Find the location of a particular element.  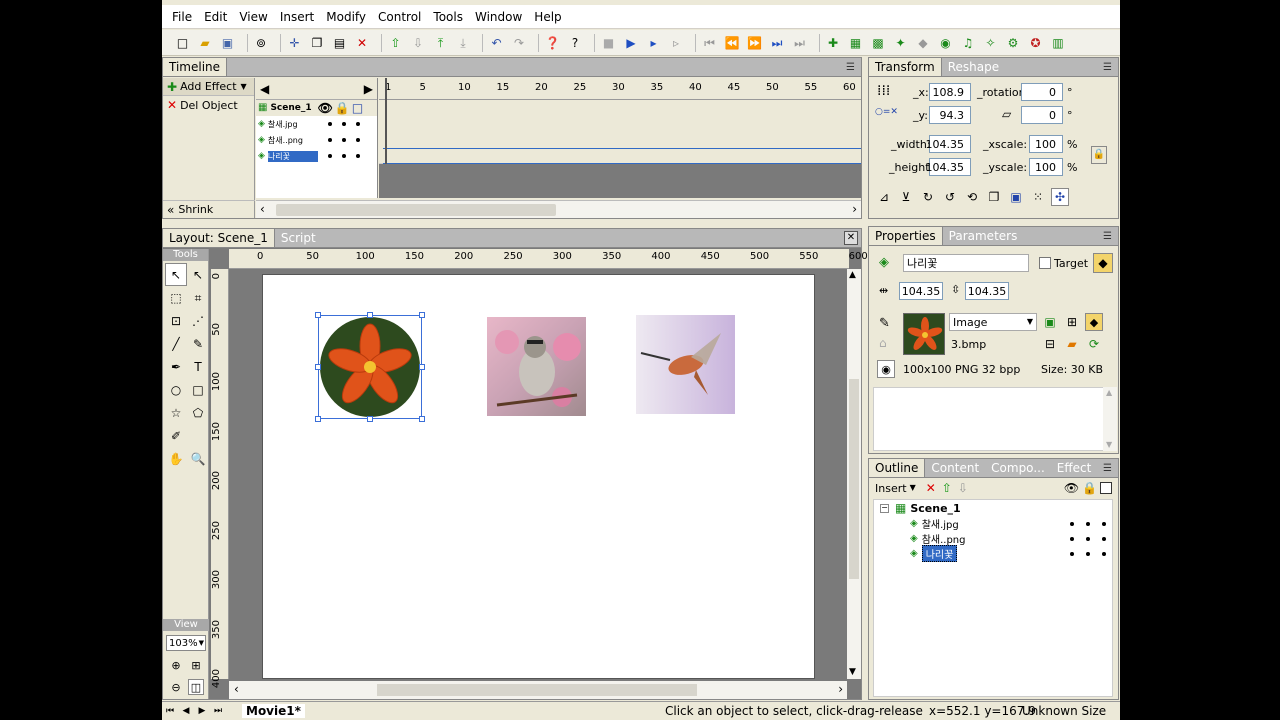

move-down-icon: ⇩ is located at coordinates (963, 488).